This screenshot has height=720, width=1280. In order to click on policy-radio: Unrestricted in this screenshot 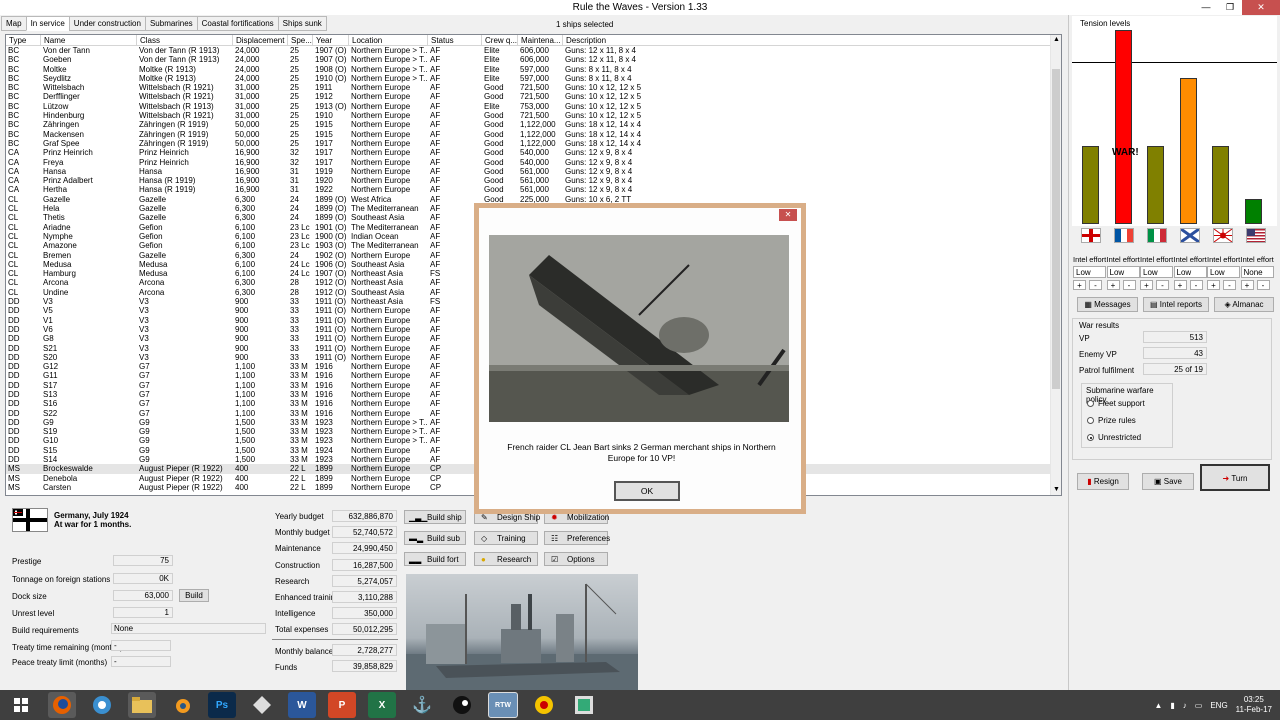, I will do `click(1114, 437)`.